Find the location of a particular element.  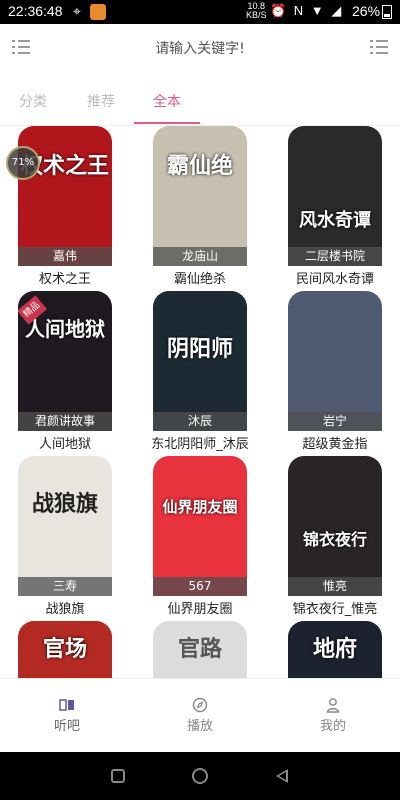

cover-text: 锦衣夜行 is located at coordinates (334, 539).